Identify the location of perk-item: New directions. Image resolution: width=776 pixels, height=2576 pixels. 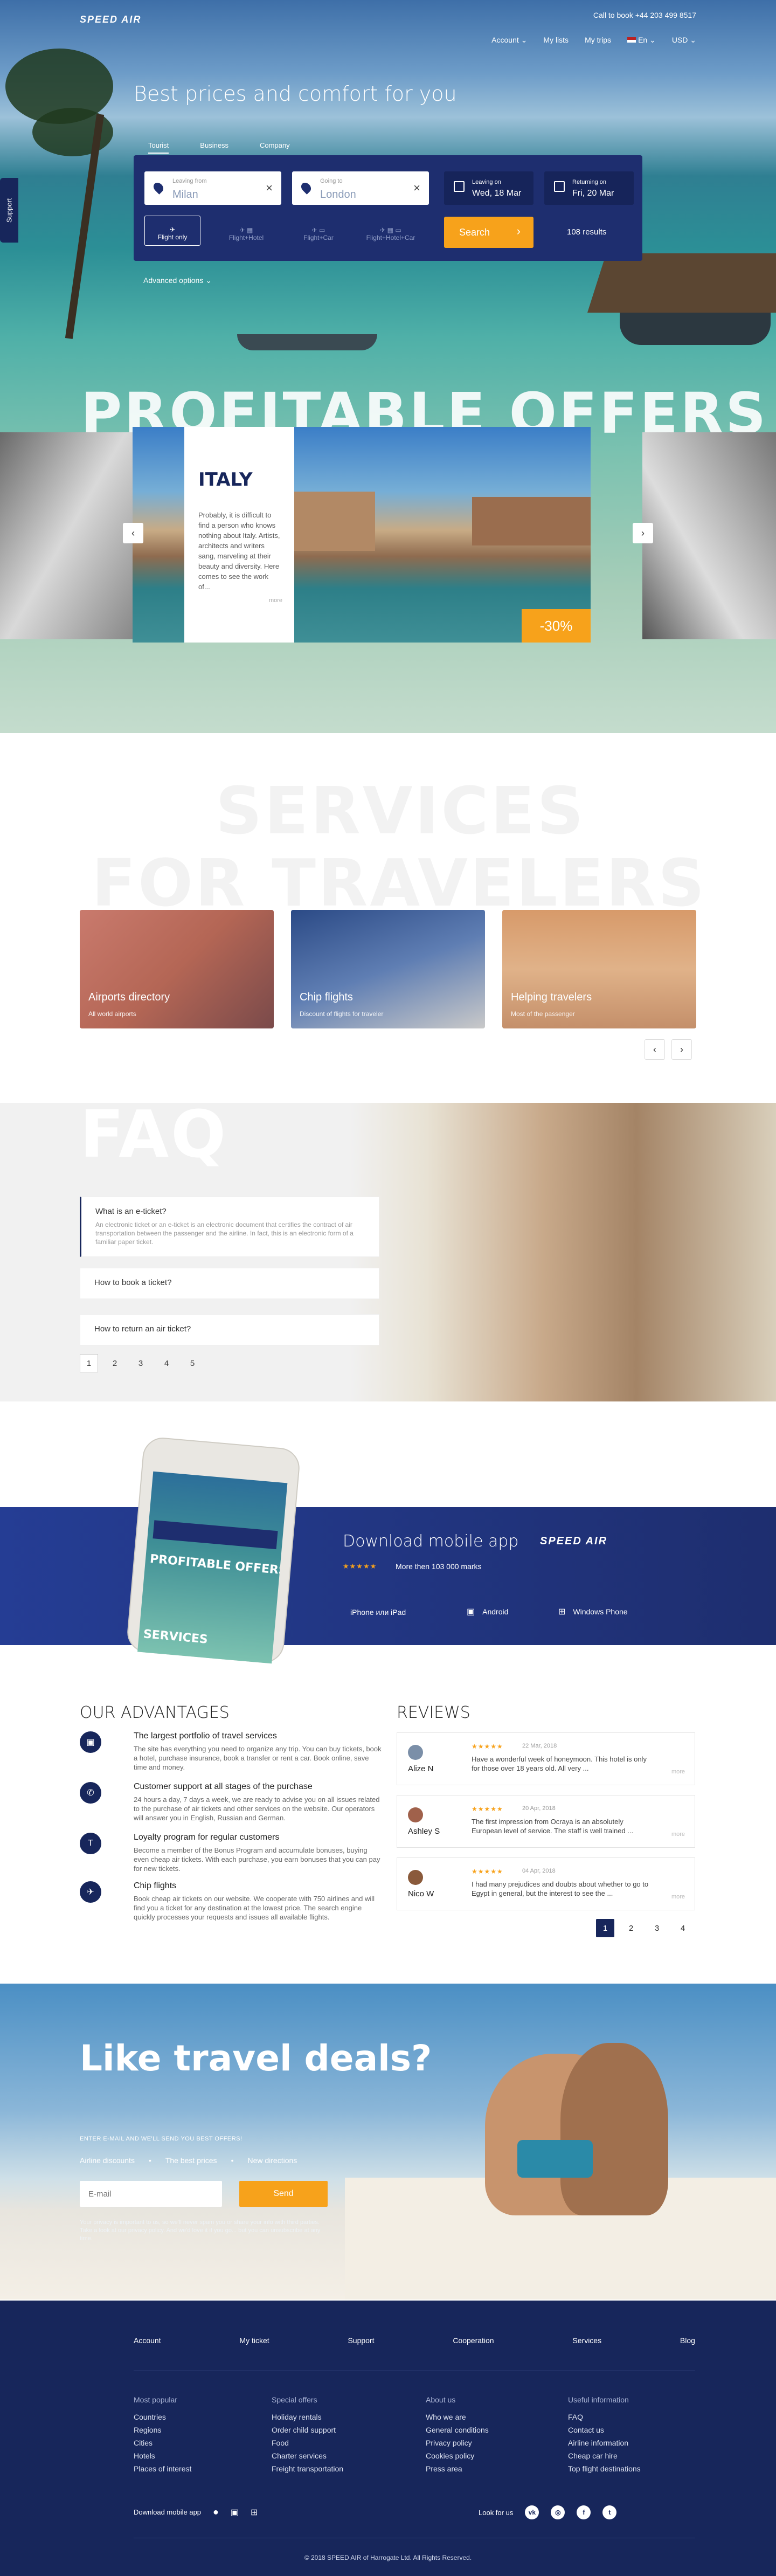
(272, 2160).